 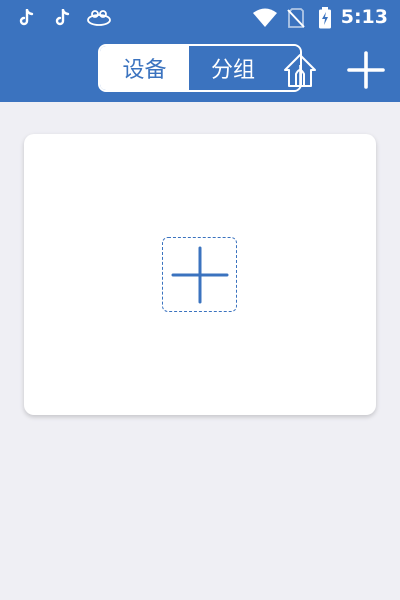 I want to click on add-button, so click(x=366, y=70).